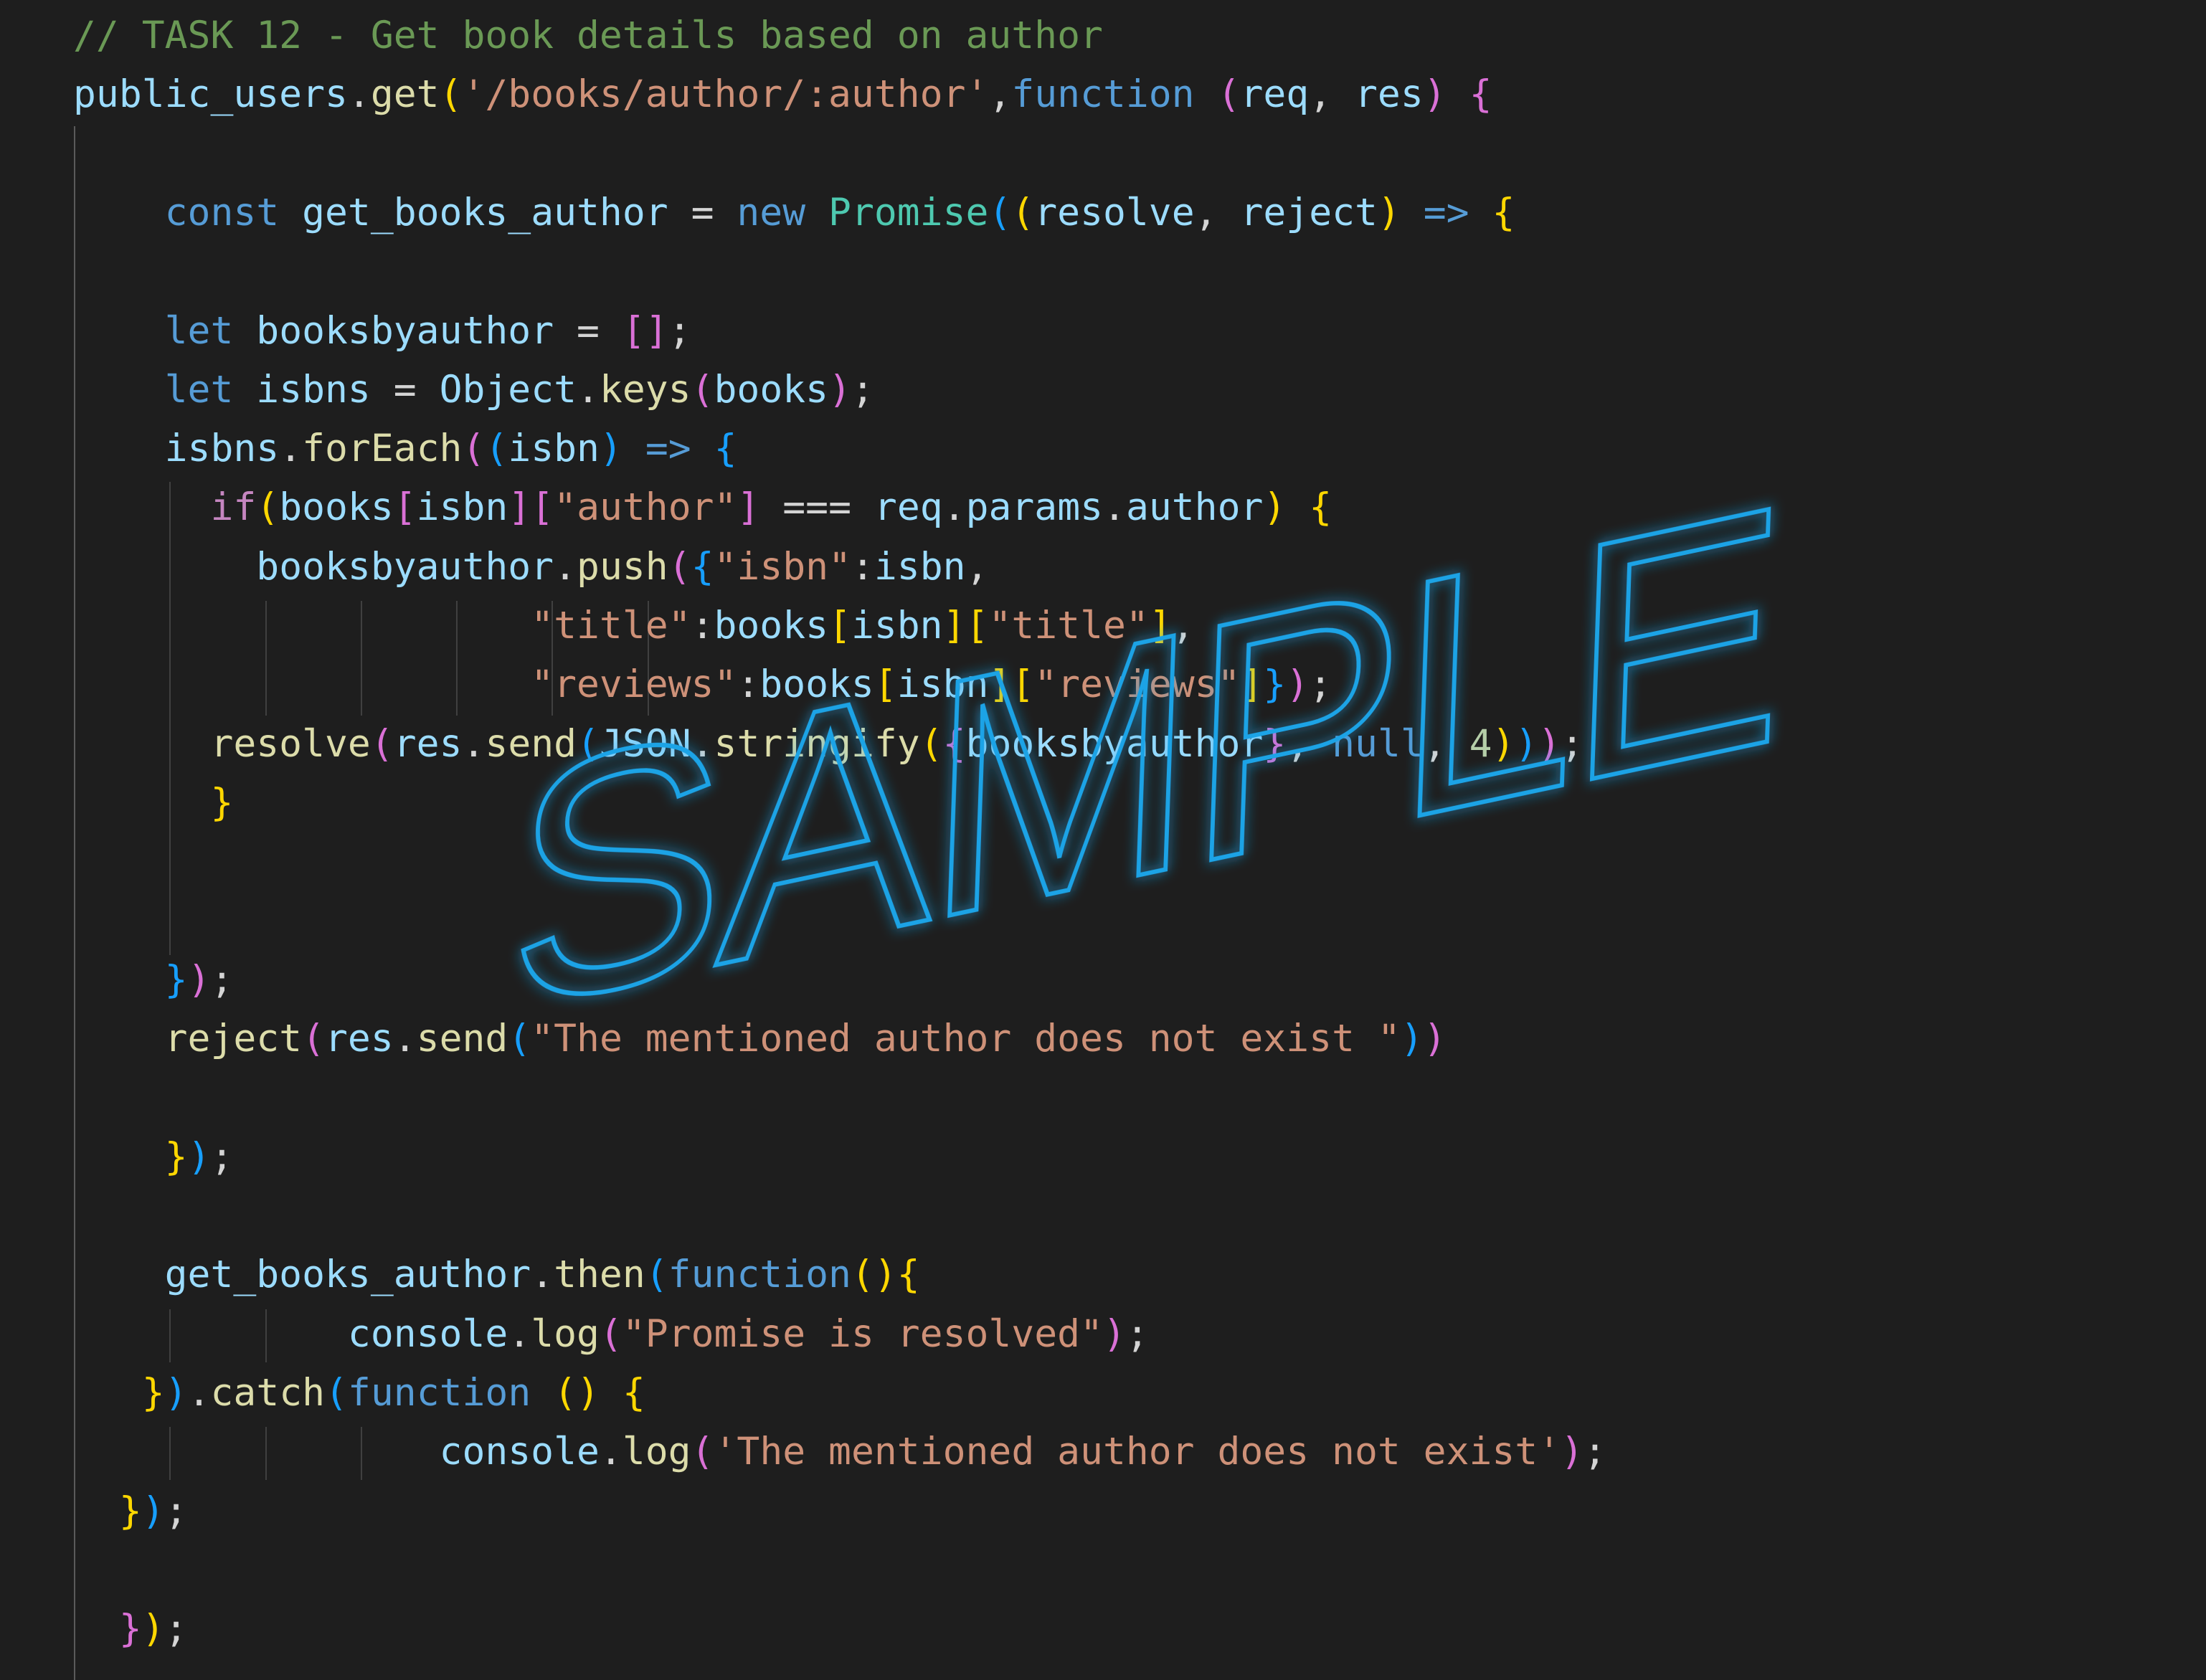 This screenshot has width=2206, height=1680. Describe the element at coordinates (771, 212) in the screenshot. I see `code-token: new` at that location.